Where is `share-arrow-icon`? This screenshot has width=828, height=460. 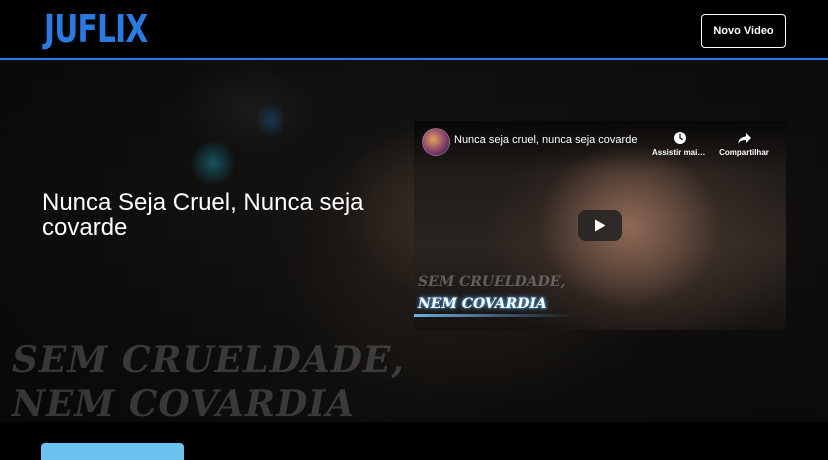 share-arrow-icon is located at coordinates (744, 138).